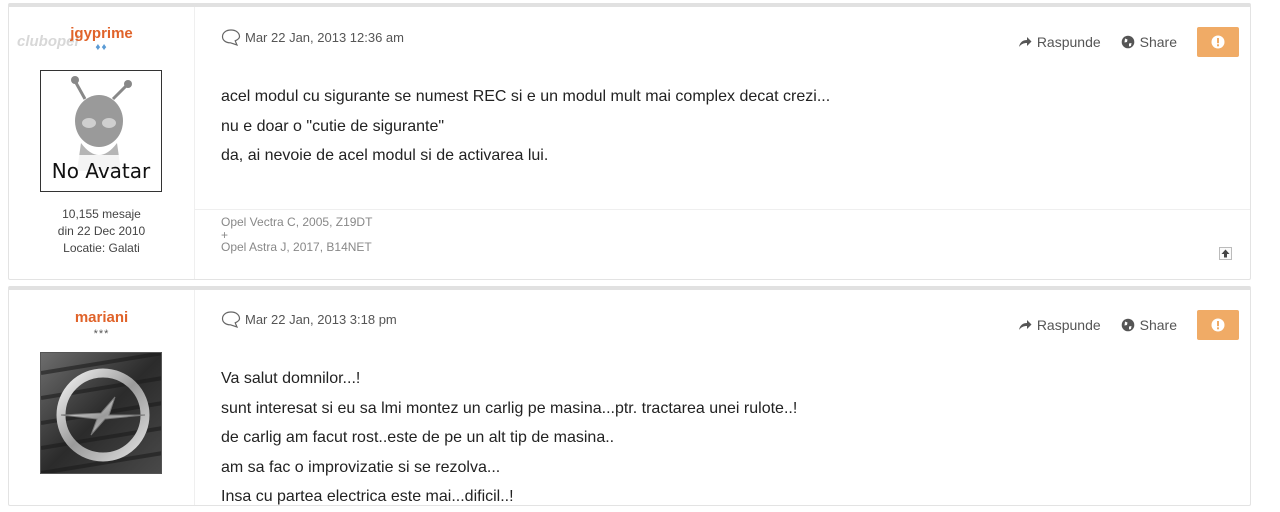 This screenshot has height=512, width=1280. I want to click on avatar: No Avatar, so click(101, 131).